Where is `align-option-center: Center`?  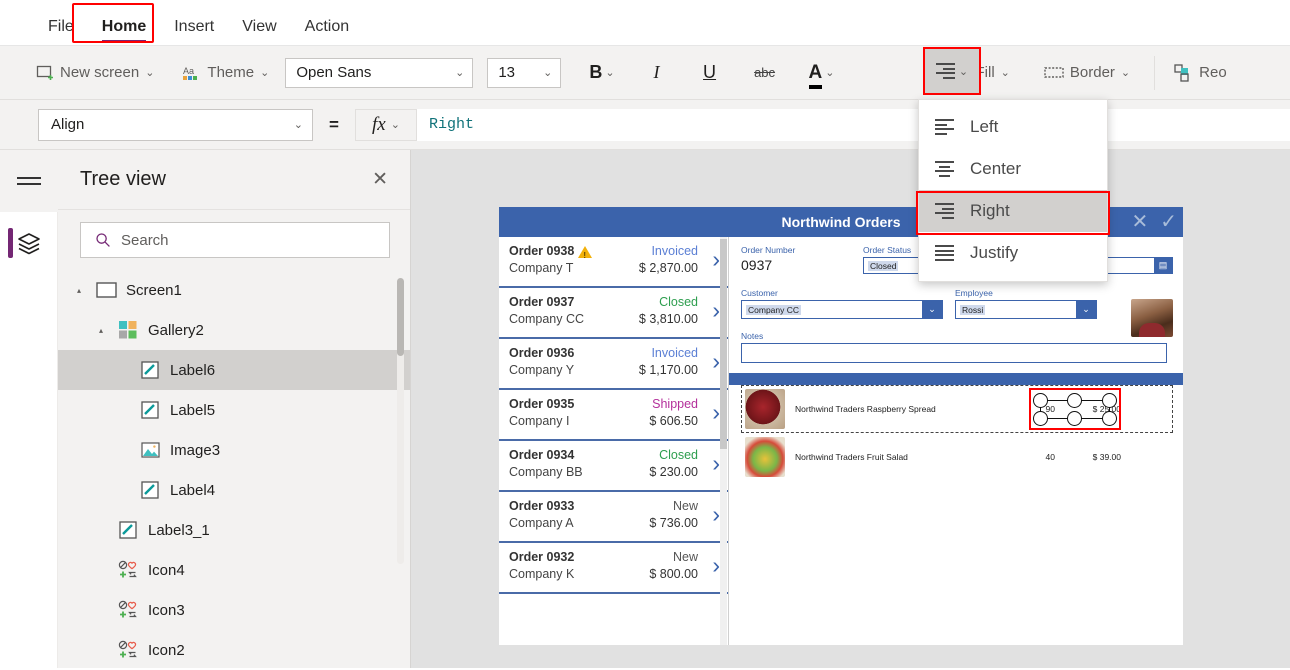
align-option-center: Center is located at coordinates (1013, 169).